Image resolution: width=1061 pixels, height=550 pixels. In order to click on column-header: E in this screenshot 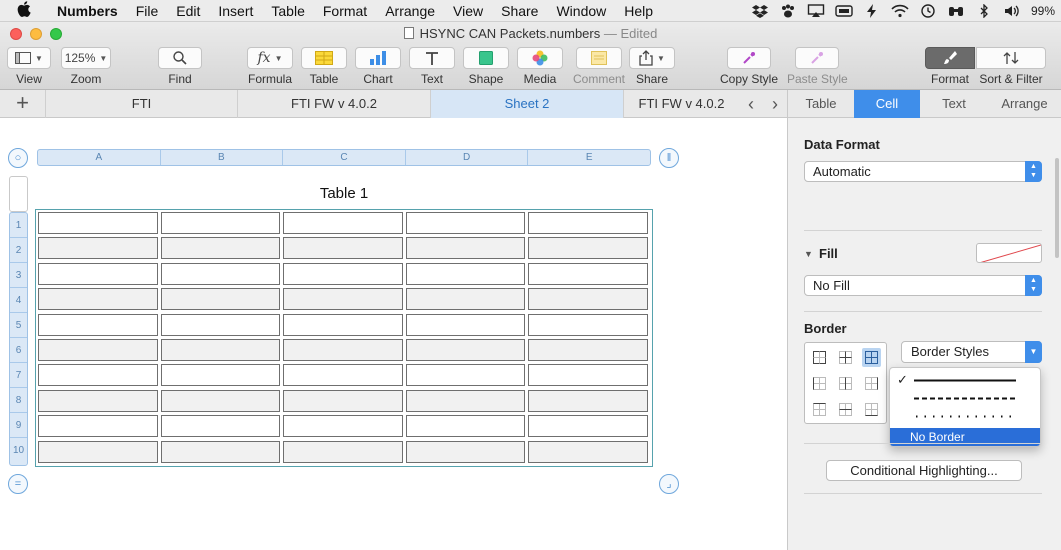, I will do `click(589, 157)`.